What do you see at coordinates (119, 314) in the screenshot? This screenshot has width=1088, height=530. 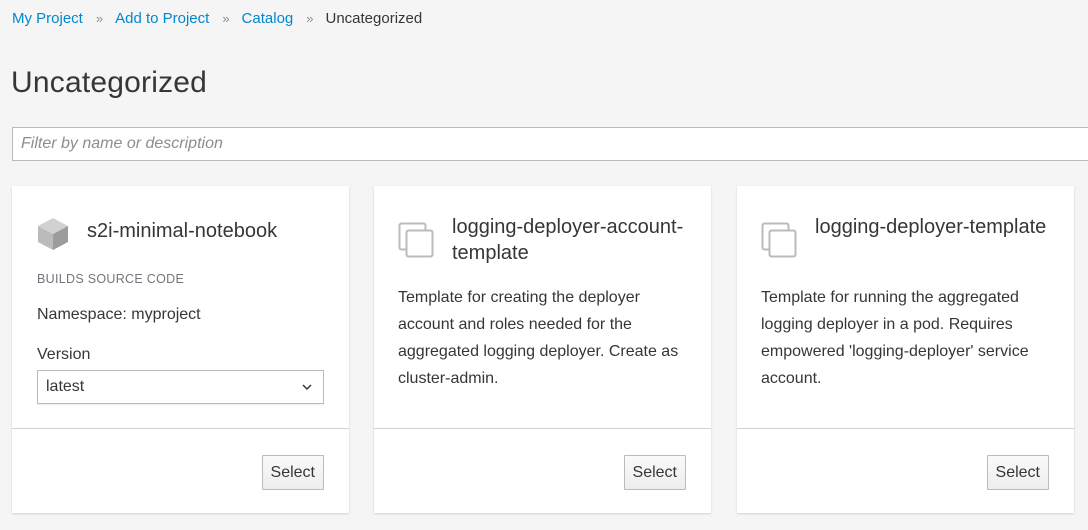 I see `namespace-text: Namespace: myproject` at bounding box center [119, 314].